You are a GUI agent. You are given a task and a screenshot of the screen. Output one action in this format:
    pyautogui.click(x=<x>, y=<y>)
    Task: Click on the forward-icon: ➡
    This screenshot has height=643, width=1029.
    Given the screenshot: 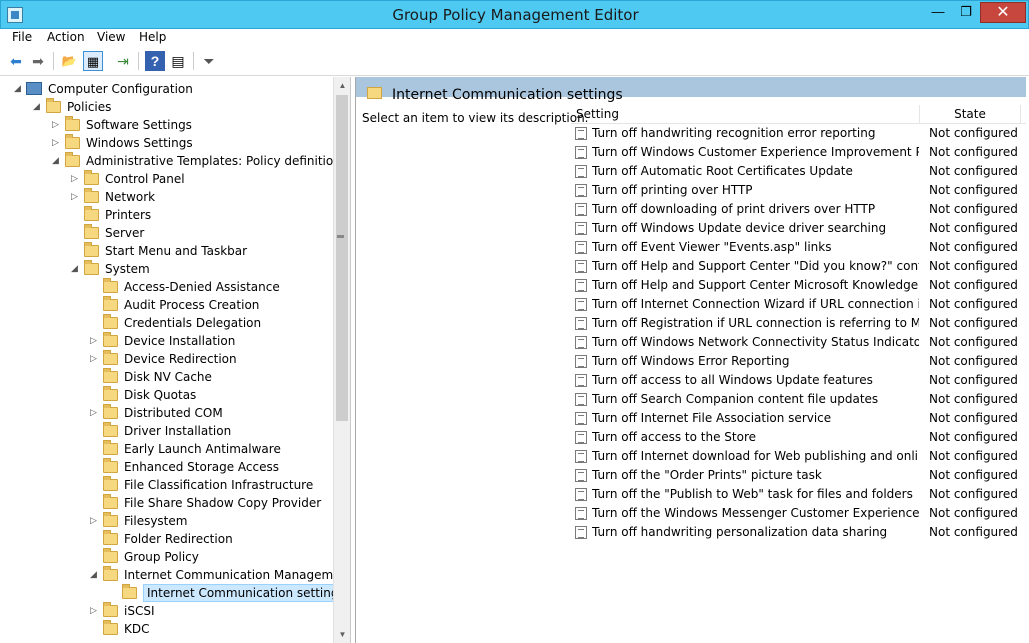 What is the action you would take?
    pyautogui.click(x=38, y=61)
    